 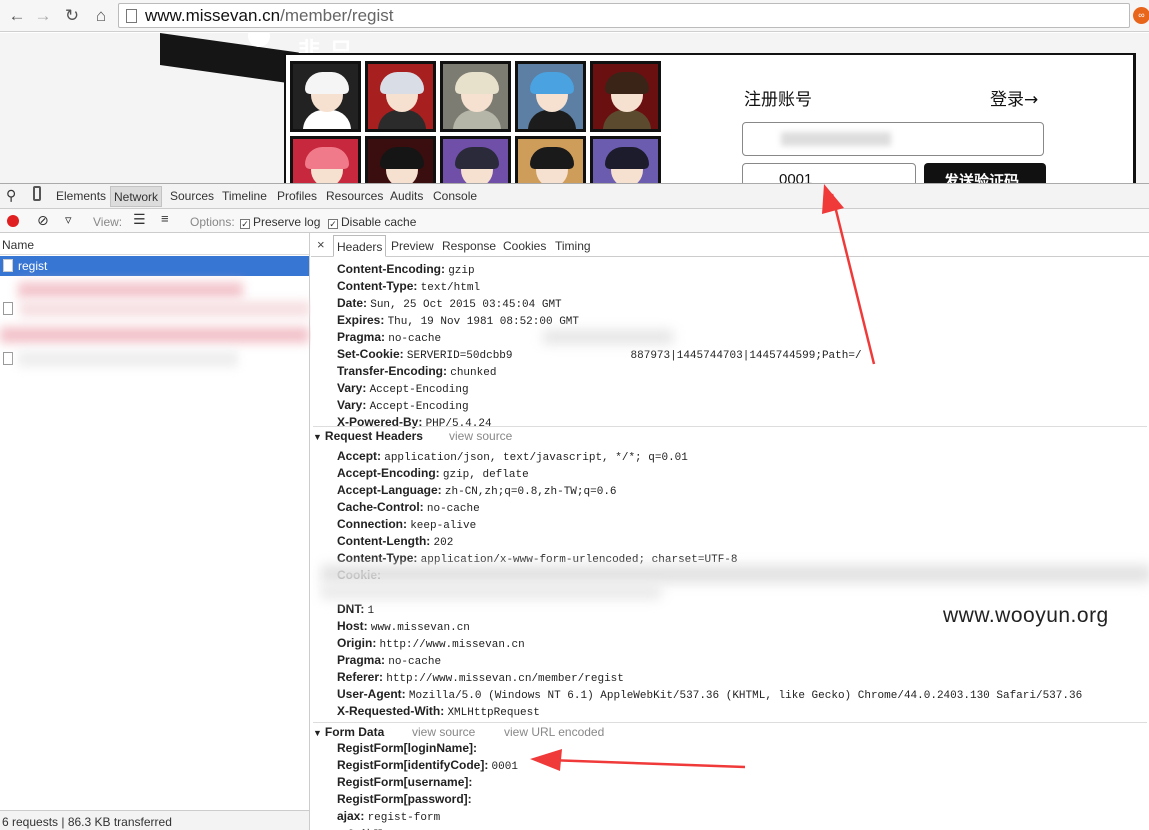 What do you see at coordinates (404, 818) in the screenshot?
I see `header-value: regist-form` at bounding box center [404, 818].